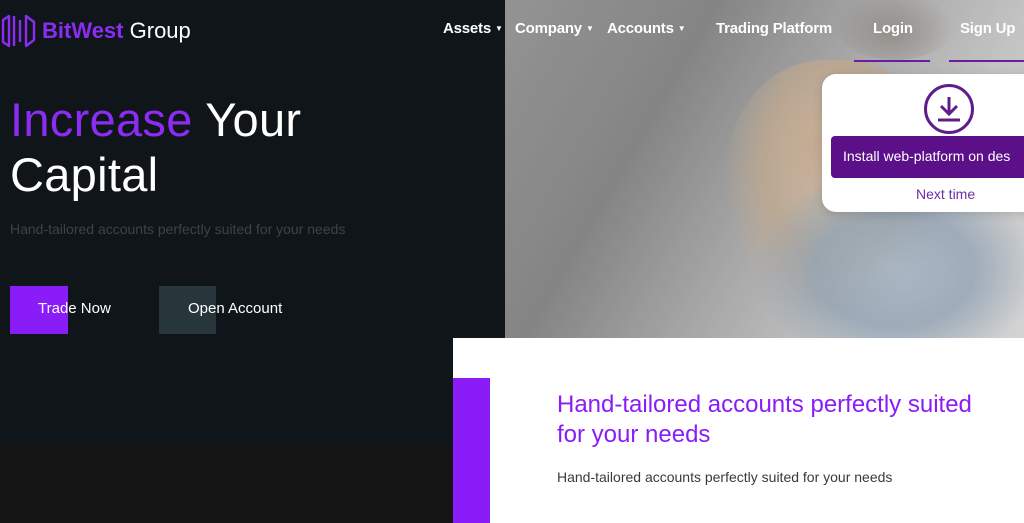  I want to click on nav-company: Company ▼, so click(554, 28).